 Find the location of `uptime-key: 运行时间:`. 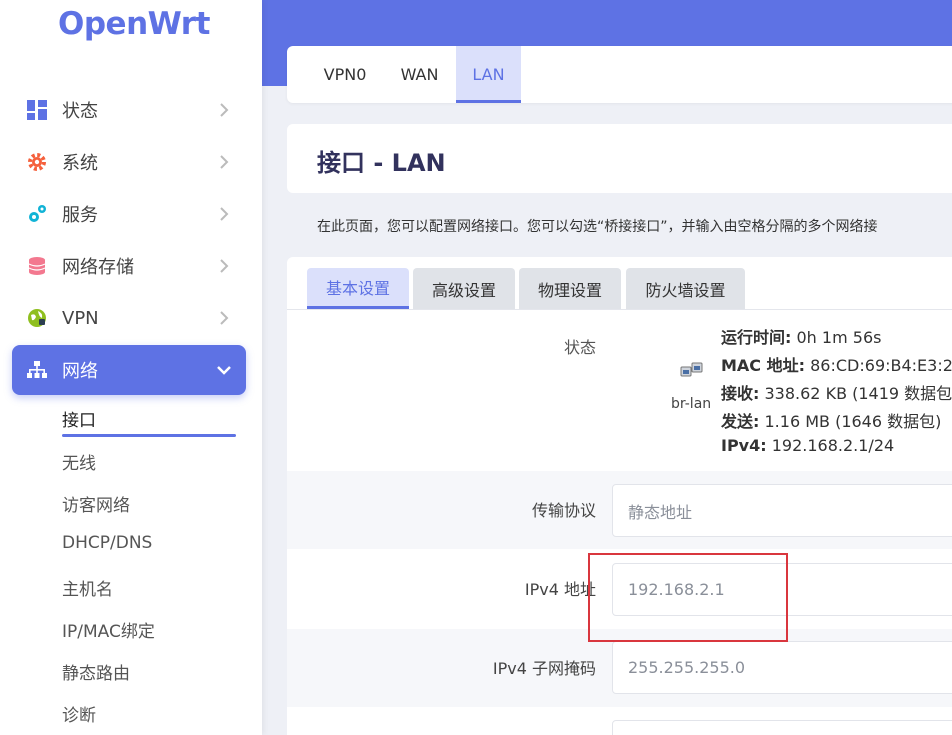

uptime-key: 运行时间: is located at coordinates (756, 337).